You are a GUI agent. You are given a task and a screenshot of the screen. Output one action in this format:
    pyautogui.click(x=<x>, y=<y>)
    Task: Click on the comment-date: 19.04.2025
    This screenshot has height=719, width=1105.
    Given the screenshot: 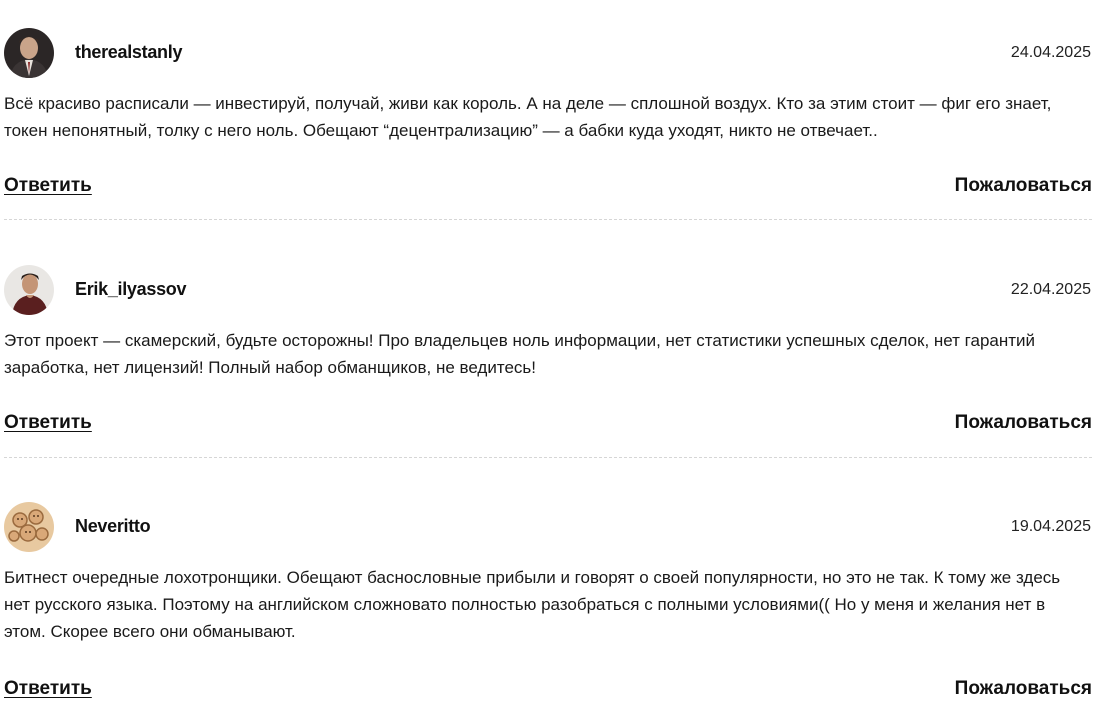 What is the action you would take?
    pyautogui.click(x=1050, y=526)
    